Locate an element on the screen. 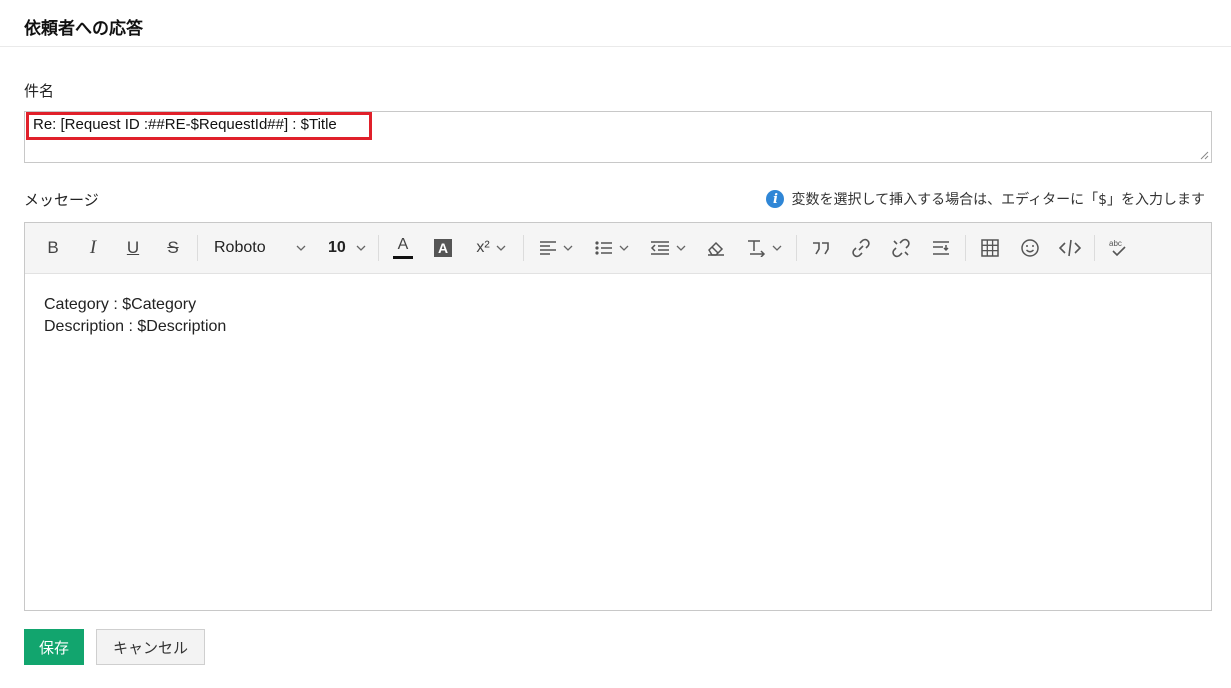 The height and width of the screenshot is (688, 1231). title-divider is located at coordinates (615, 46).